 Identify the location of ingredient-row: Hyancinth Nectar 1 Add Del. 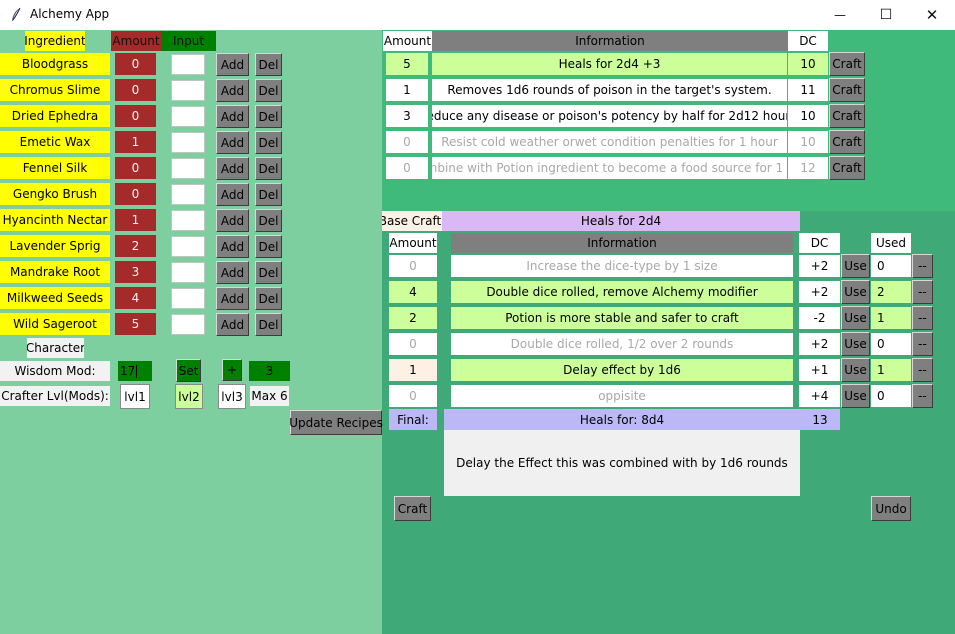
(191, 220).